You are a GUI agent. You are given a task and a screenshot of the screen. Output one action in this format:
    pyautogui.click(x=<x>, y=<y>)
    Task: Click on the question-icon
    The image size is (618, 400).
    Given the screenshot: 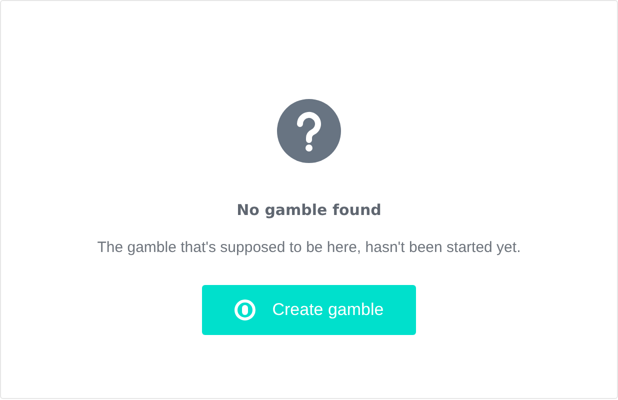 What is the action you would take?
    pyautogui.click(x=309, y=131)
    